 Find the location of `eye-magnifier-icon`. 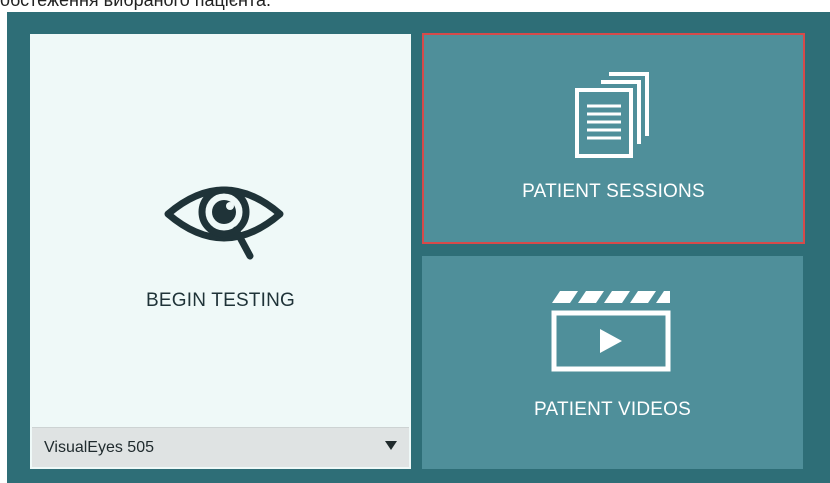

eye-magnifier-icon is located at coordinates (224, 223).